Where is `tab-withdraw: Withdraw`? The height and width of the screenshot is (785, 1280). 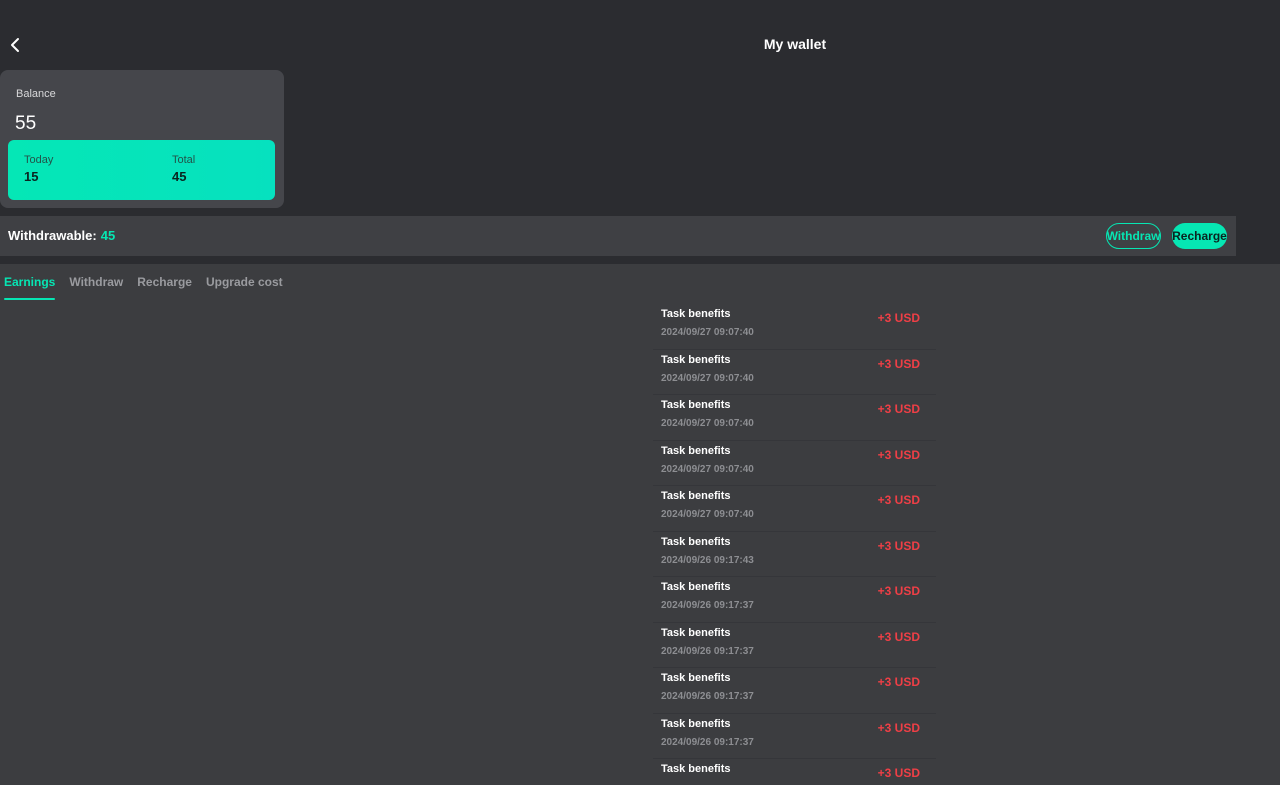
tab-withdraw: Withdraw is located at coordinates (96, 286).